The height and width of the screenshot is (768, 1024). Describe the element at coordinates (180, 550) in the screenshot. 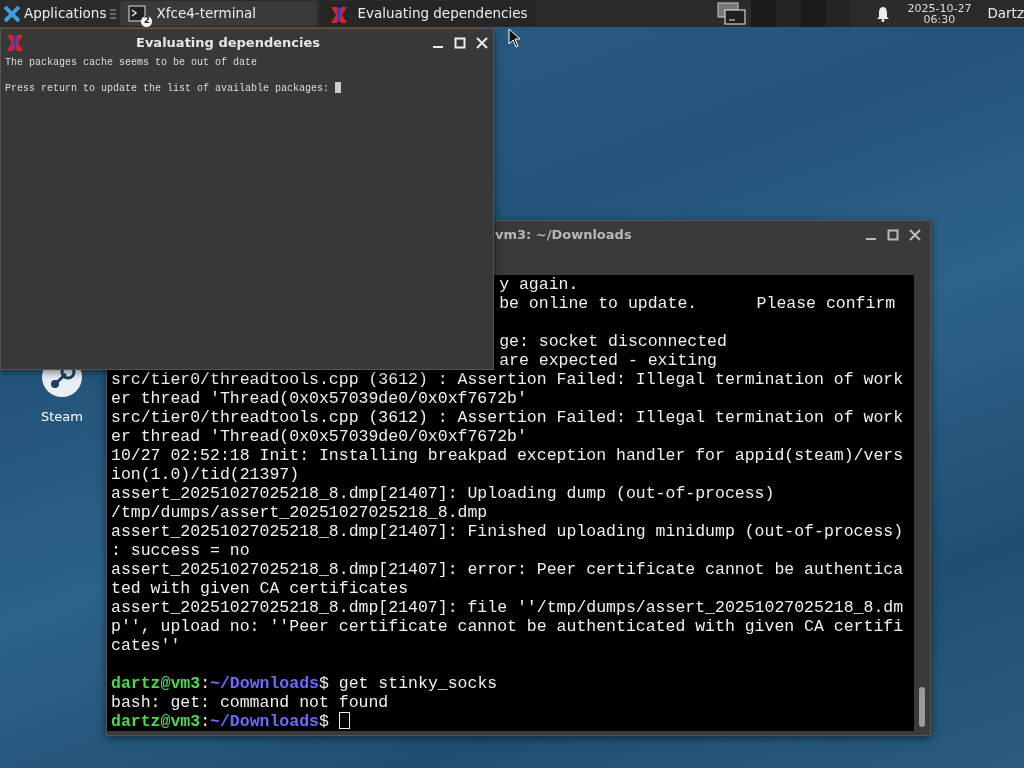

I see `terminal-line: : success = no` at that location.